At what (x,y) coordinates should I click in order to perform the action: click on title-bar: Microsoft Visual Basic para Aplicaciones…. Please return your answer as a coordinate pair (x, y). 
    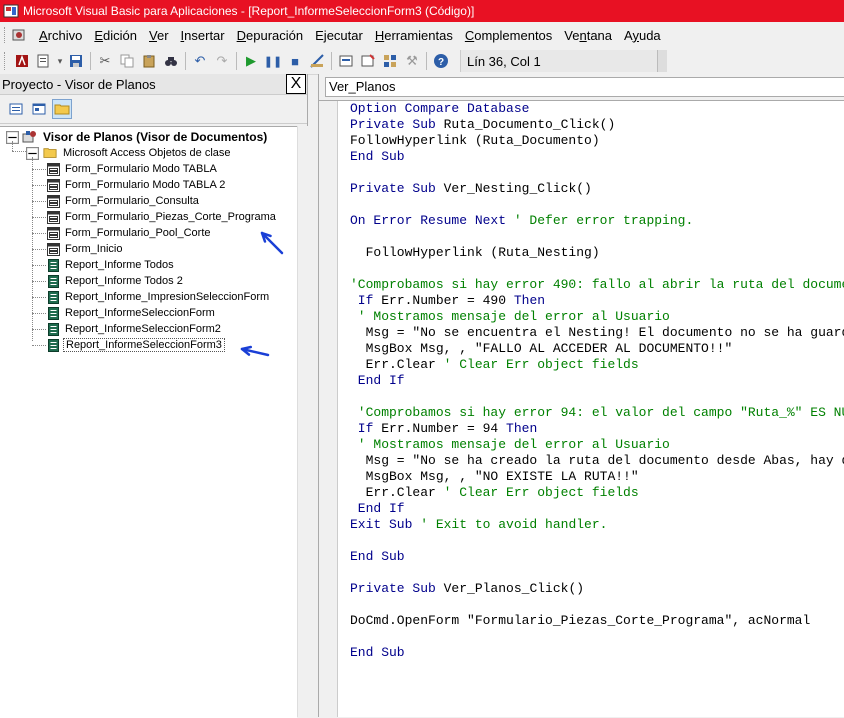
    Looking at the image, I should click on (422, 11).